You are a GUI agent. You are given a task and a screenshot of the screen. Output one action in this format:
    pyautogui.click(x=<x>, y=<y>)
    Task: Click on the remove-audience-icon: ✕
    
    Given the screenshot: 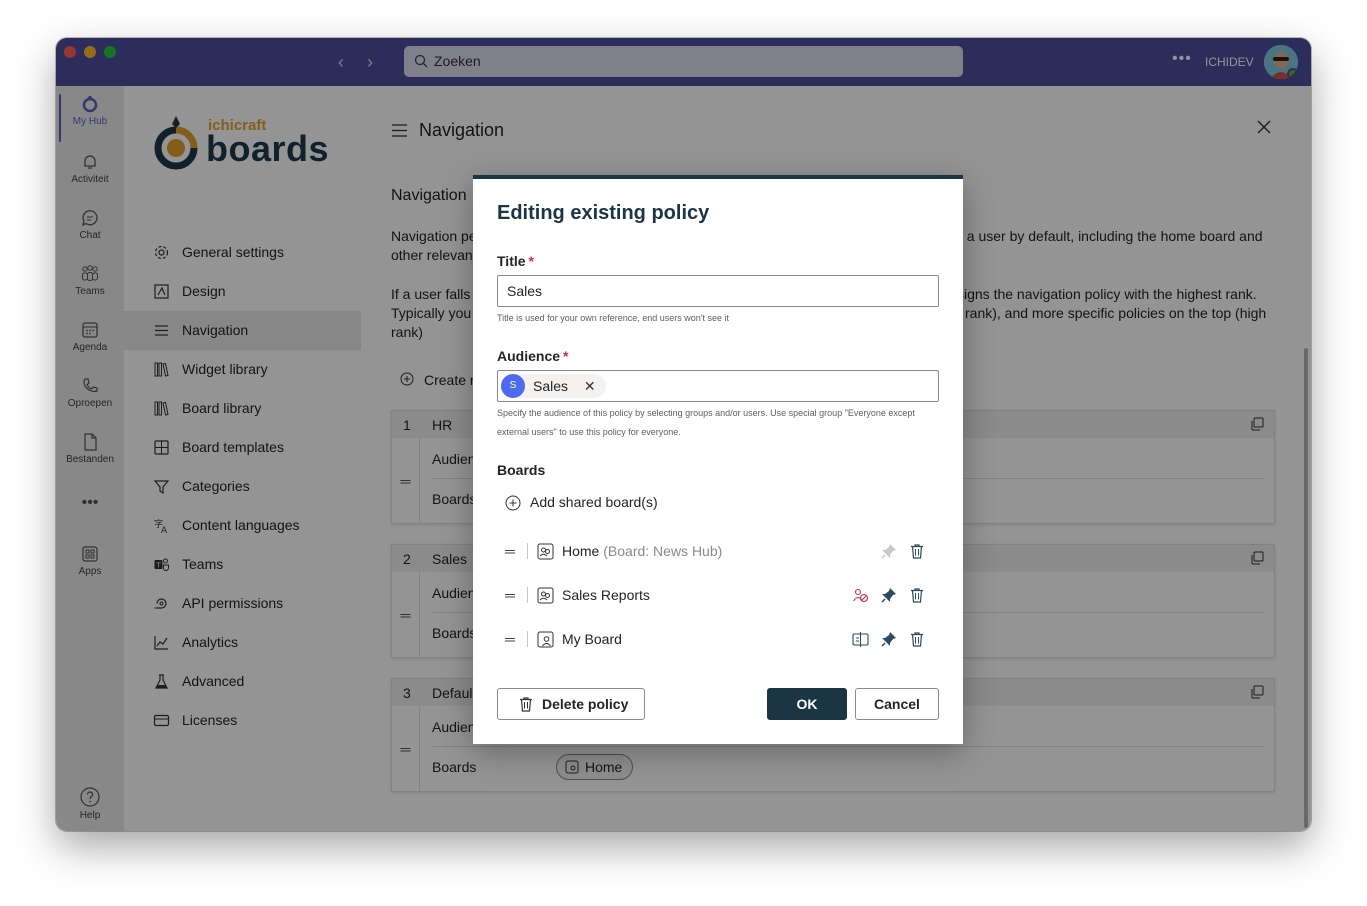 What is the action you would take?
    pyautogui.click(x=590, y=386)
    